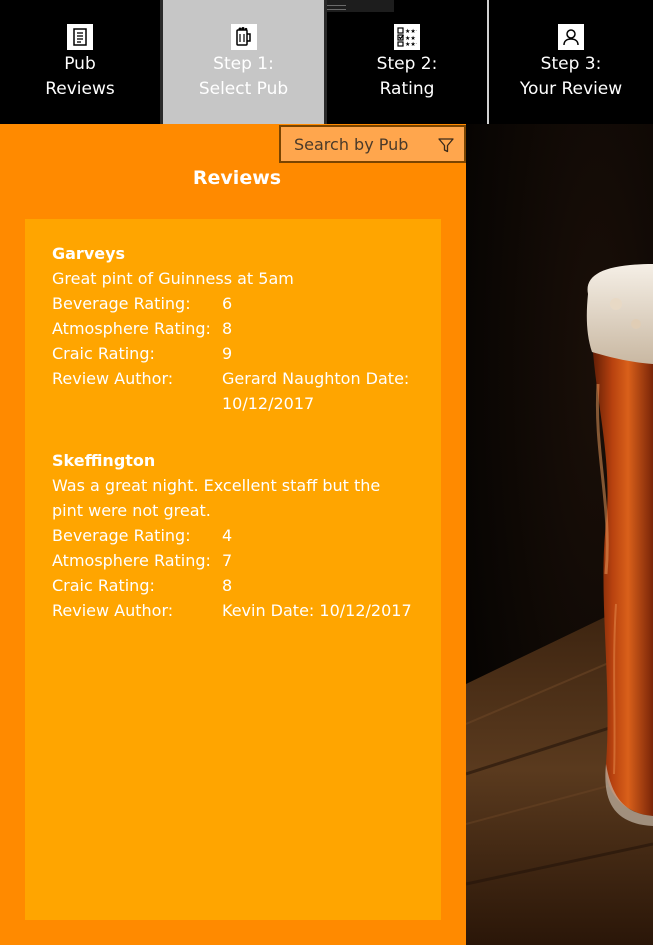 The height and width of the screenshot is (945, 653). I want to click on nav-label-line1: Step 3:, so click(571, 64).